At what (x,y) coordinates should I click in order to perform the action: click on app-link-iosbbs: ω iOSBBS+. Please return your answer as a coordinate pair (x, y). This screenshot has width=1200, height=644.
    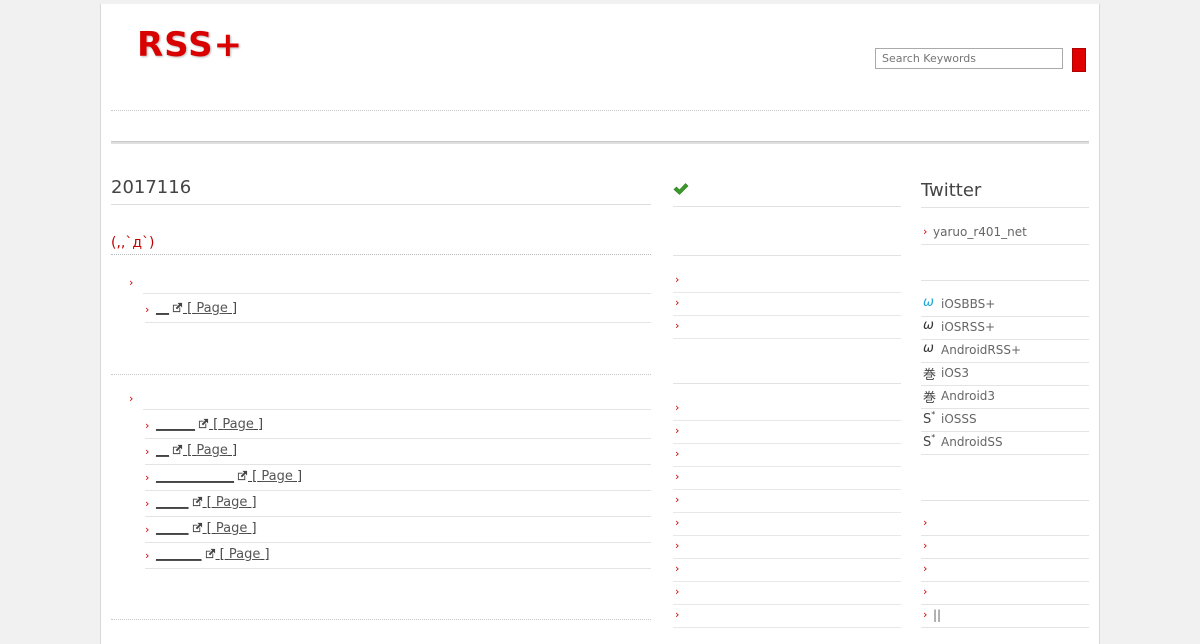
    Looking at the image, I should click on (1005, 307).